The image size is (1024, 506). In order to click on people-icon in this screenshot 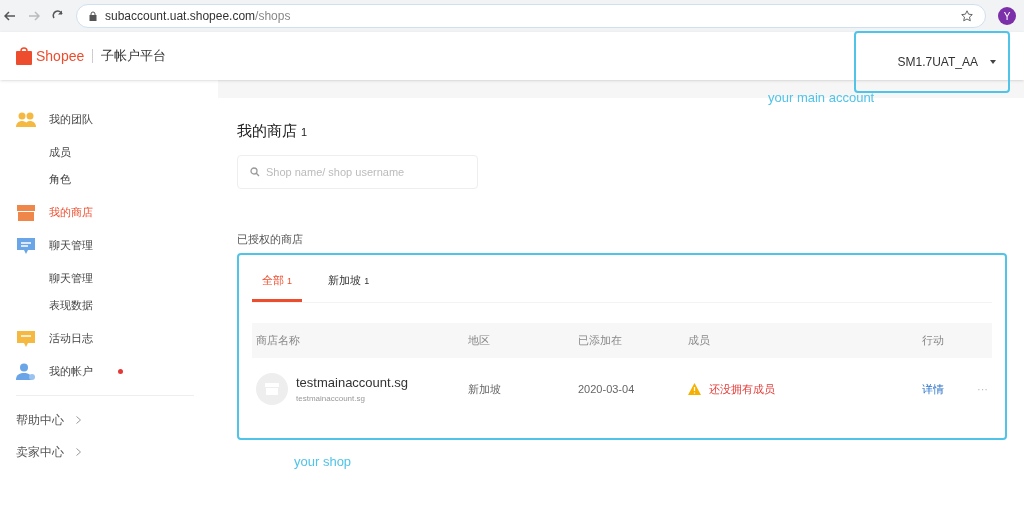, I will do `click(26, 119)`.